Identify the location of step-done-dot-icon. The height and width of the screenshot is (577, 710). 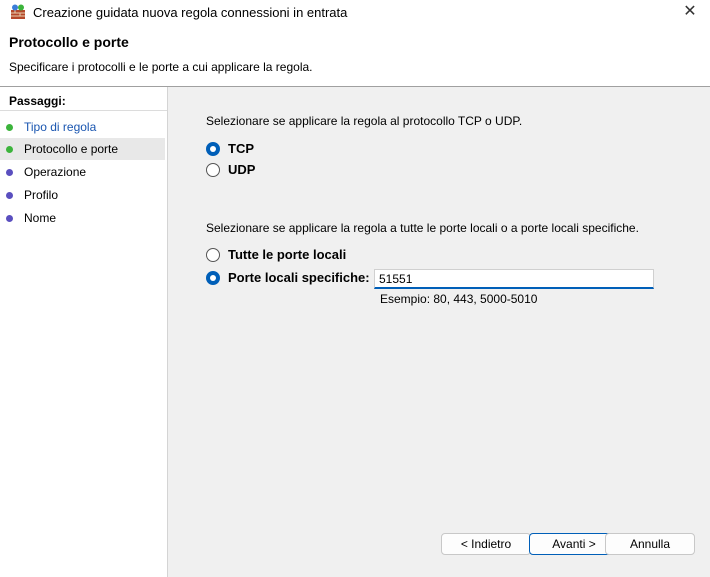
(9, 127).